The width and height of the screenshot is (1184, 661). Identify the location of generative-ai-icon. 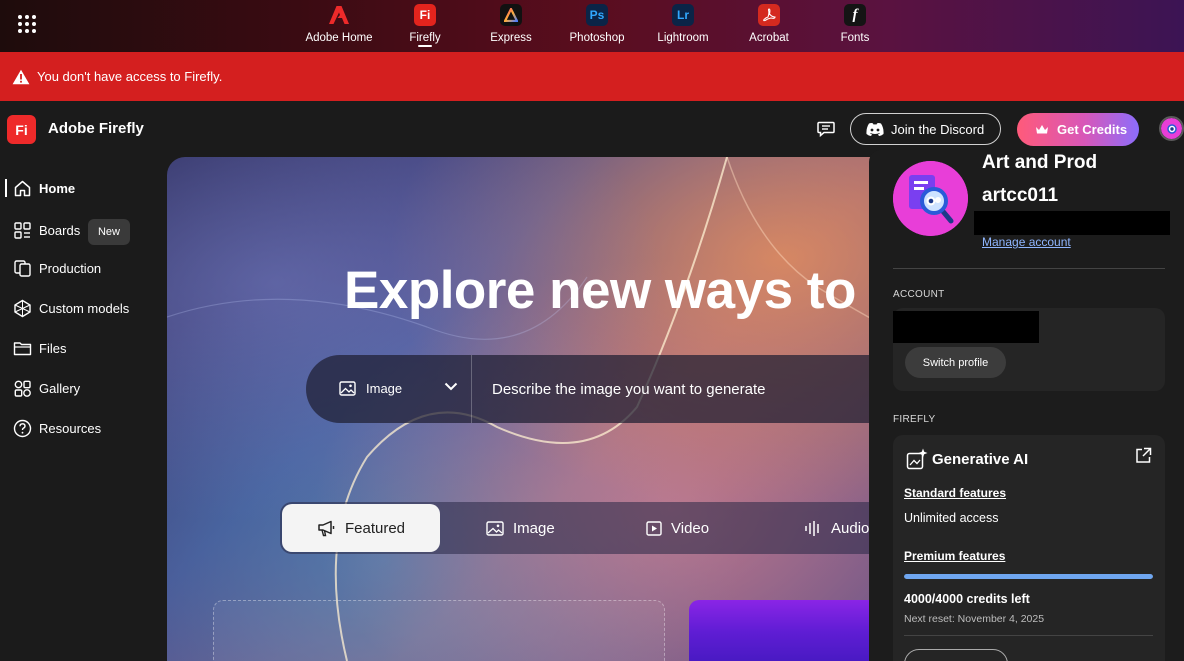
(917, 459).